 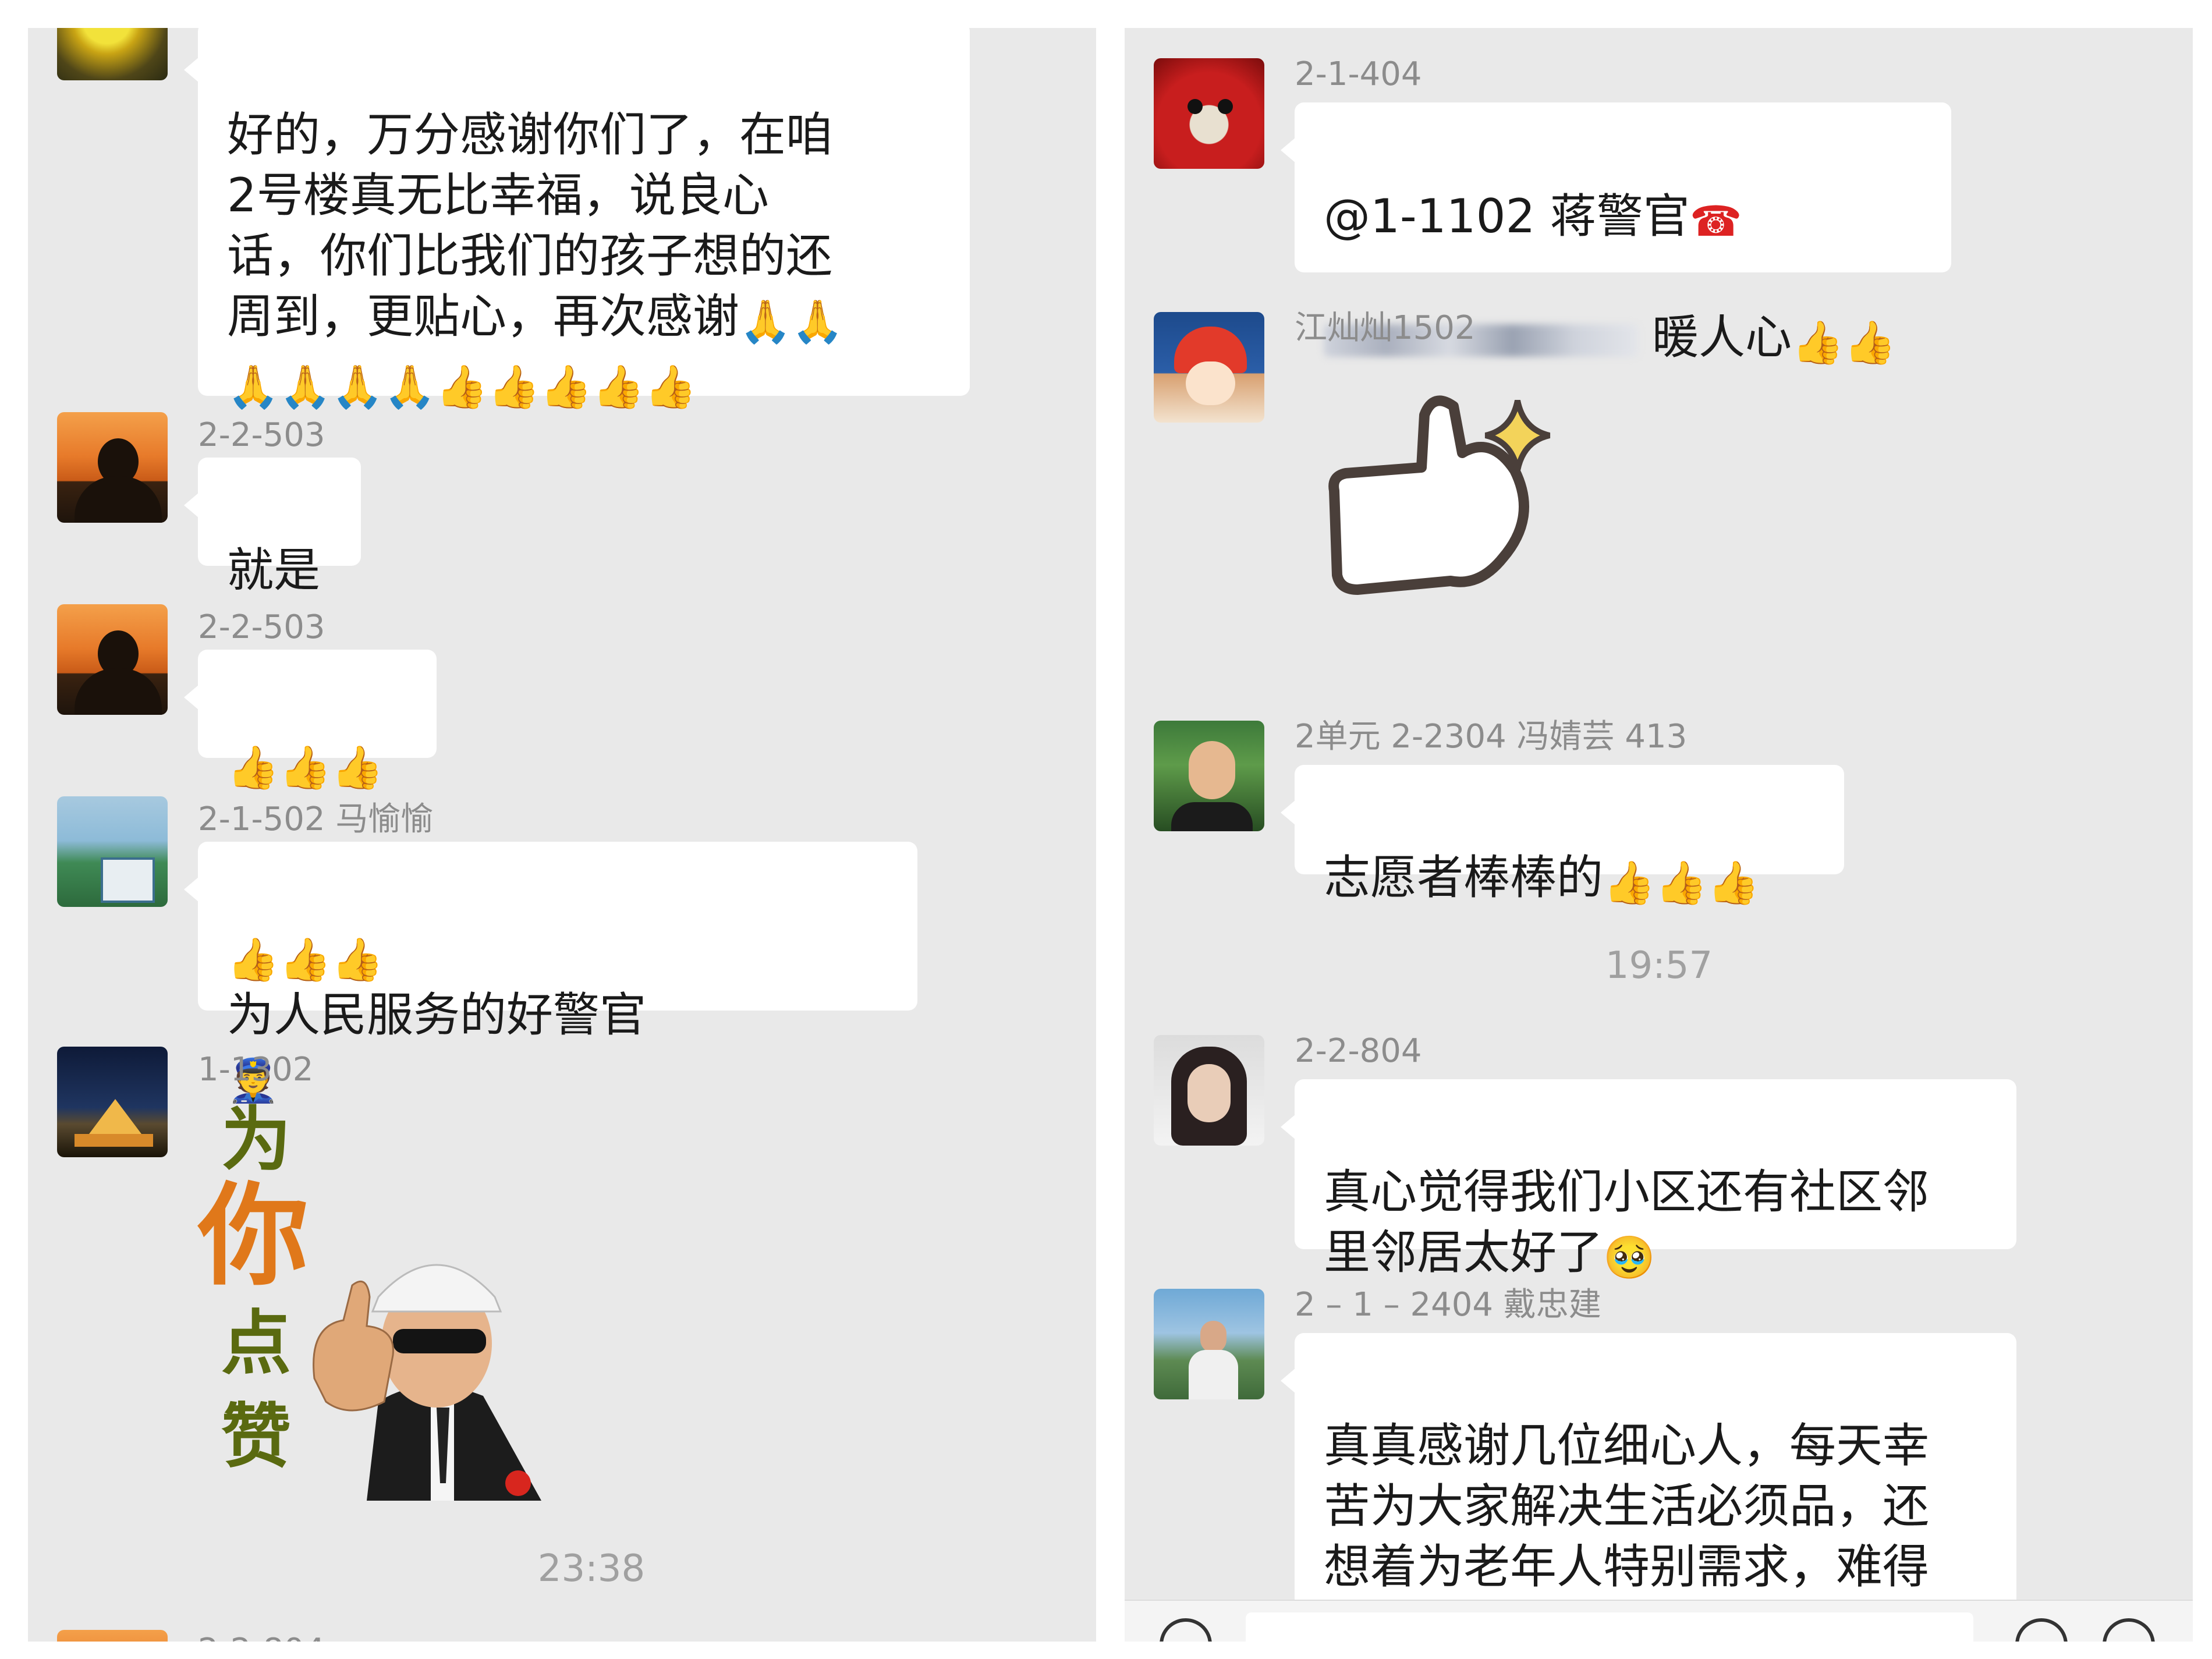 I want to click on sticker-char: 赞, so click(x=256, y=1436).